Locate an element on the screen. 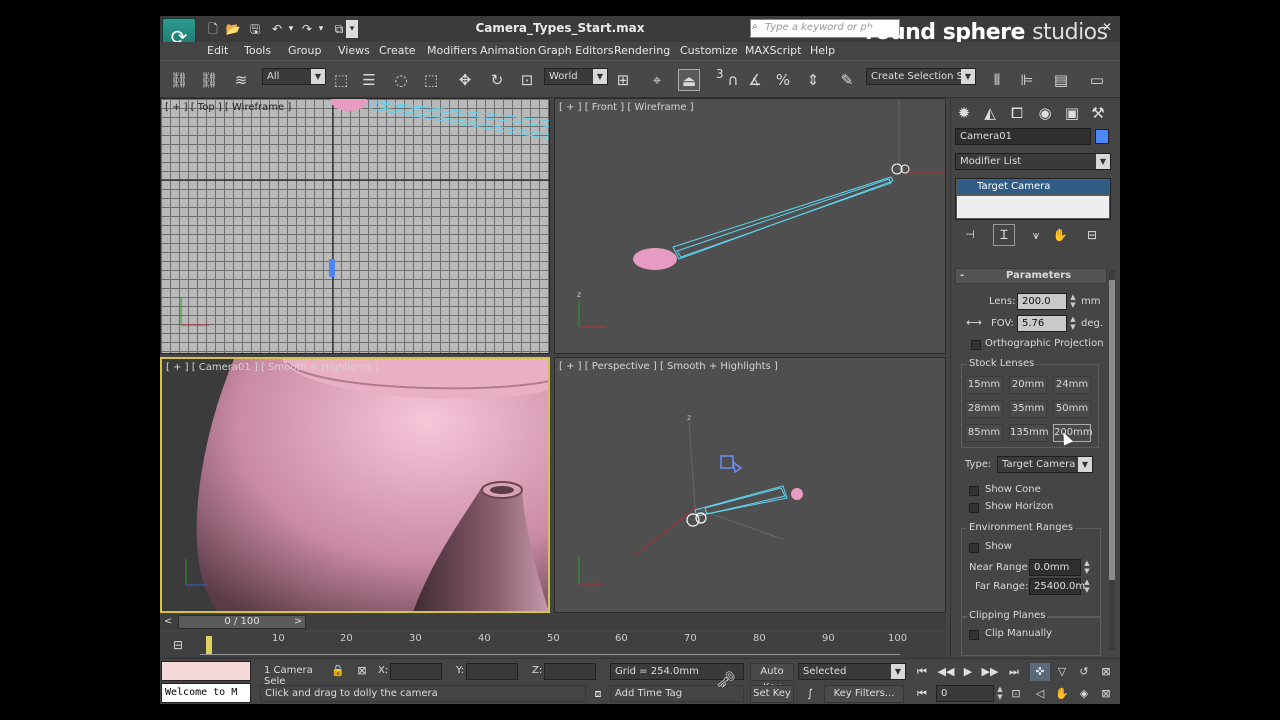 The height and width of the screenshot is (720, 1280). menu-customize: Customize is located at coordinates (709, 50).